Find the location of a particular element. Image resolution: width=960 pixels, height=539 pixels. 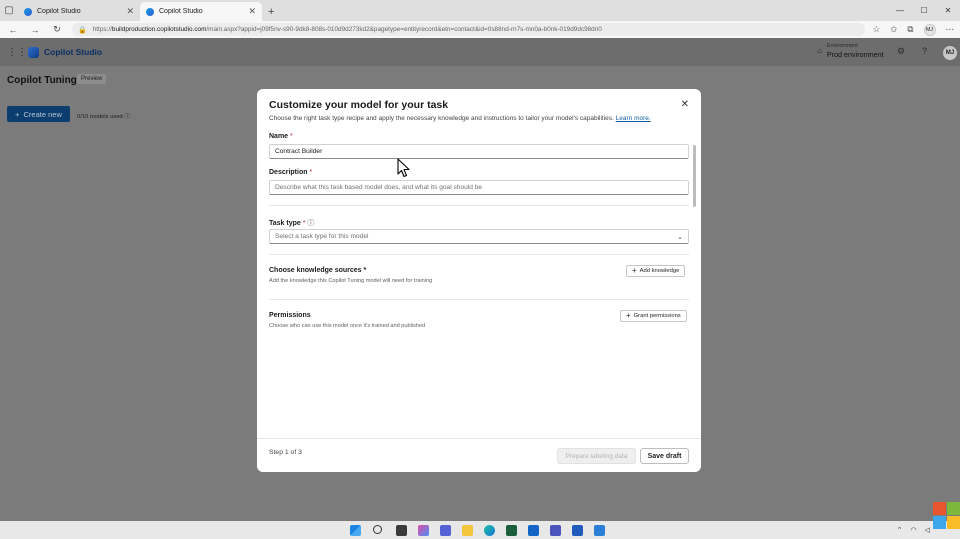

task-type-dropdown: Select a task type for this model ⌄ is located at coordinates (479, 236).